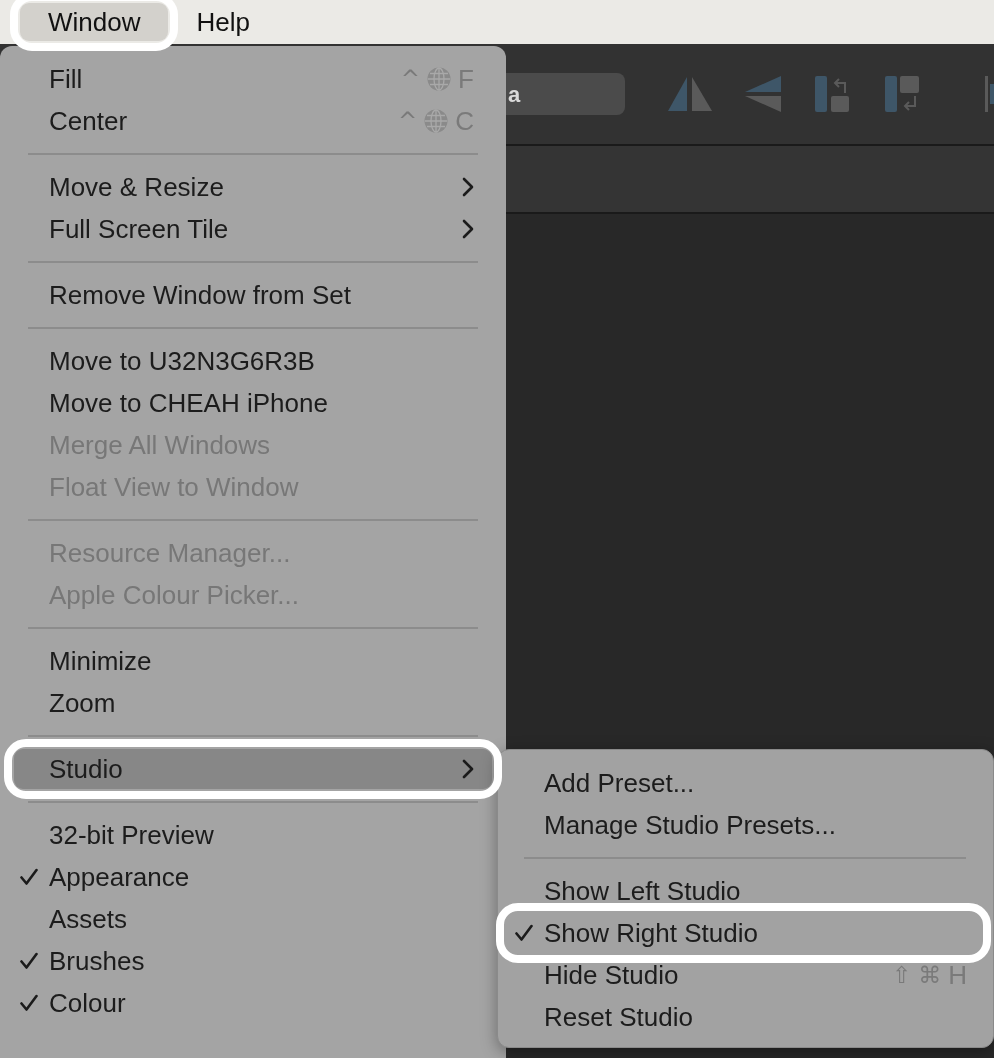  I want to click on panel-up-arrow-icon, so click(832, 94).